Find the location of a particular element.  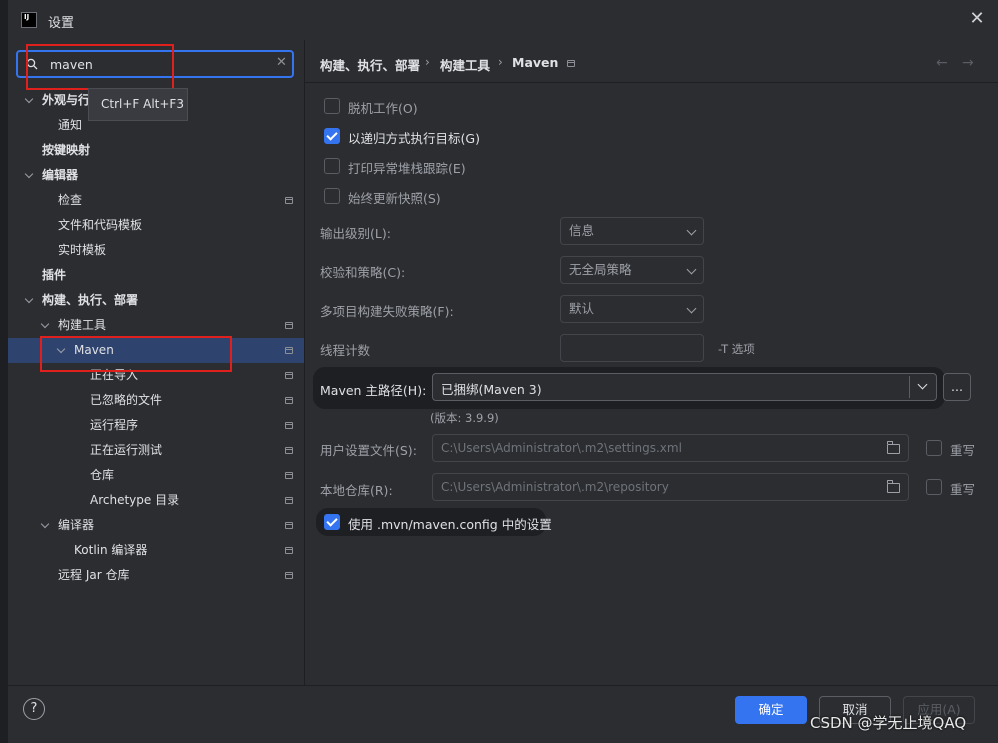

watermark-text: CSDN @学无止境QAQ is located at coordinates (888, 723).